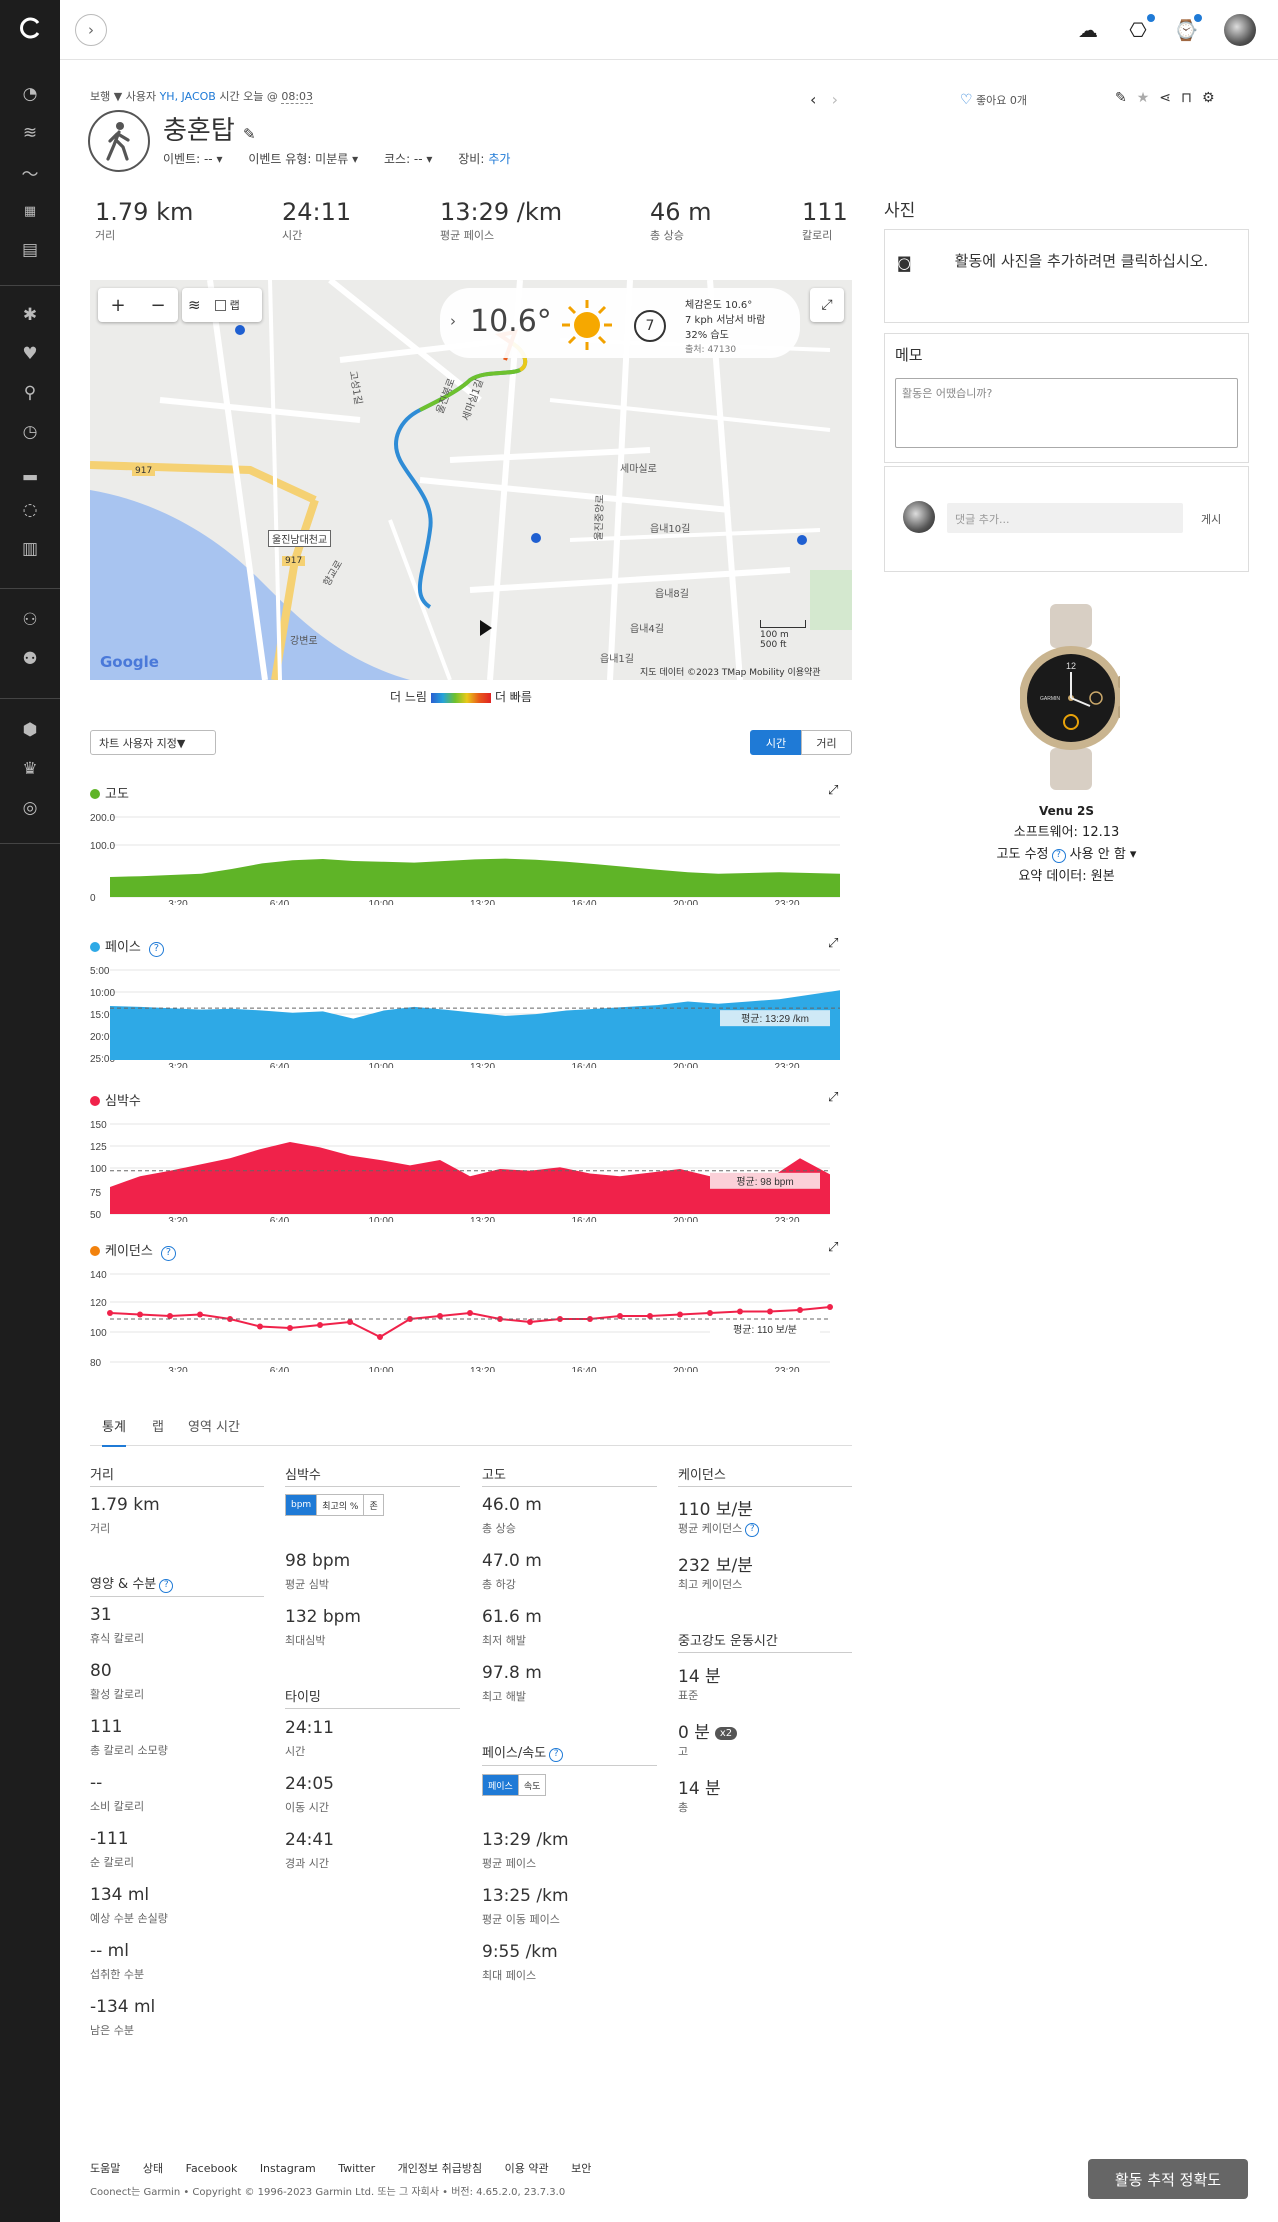  Describe the element at coordinates (220, 305) in the screenshot. I see `laps-checkbox` at that location.